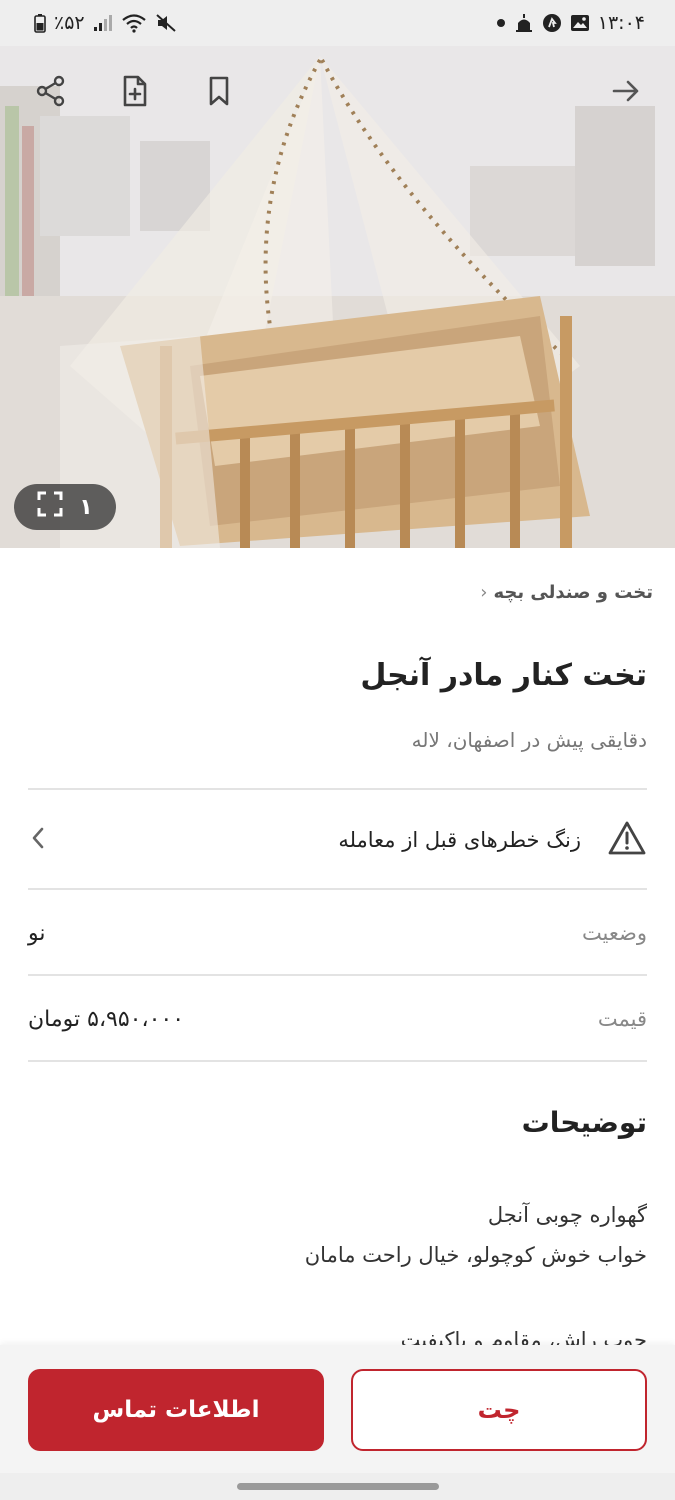 This screenshot has height=1500, width=675. What do you see at coordinates (573, 592) in the screenshot?
I see `breadcrumb-category: تخت و صندلی بچه` at bounding box center [573, 592].